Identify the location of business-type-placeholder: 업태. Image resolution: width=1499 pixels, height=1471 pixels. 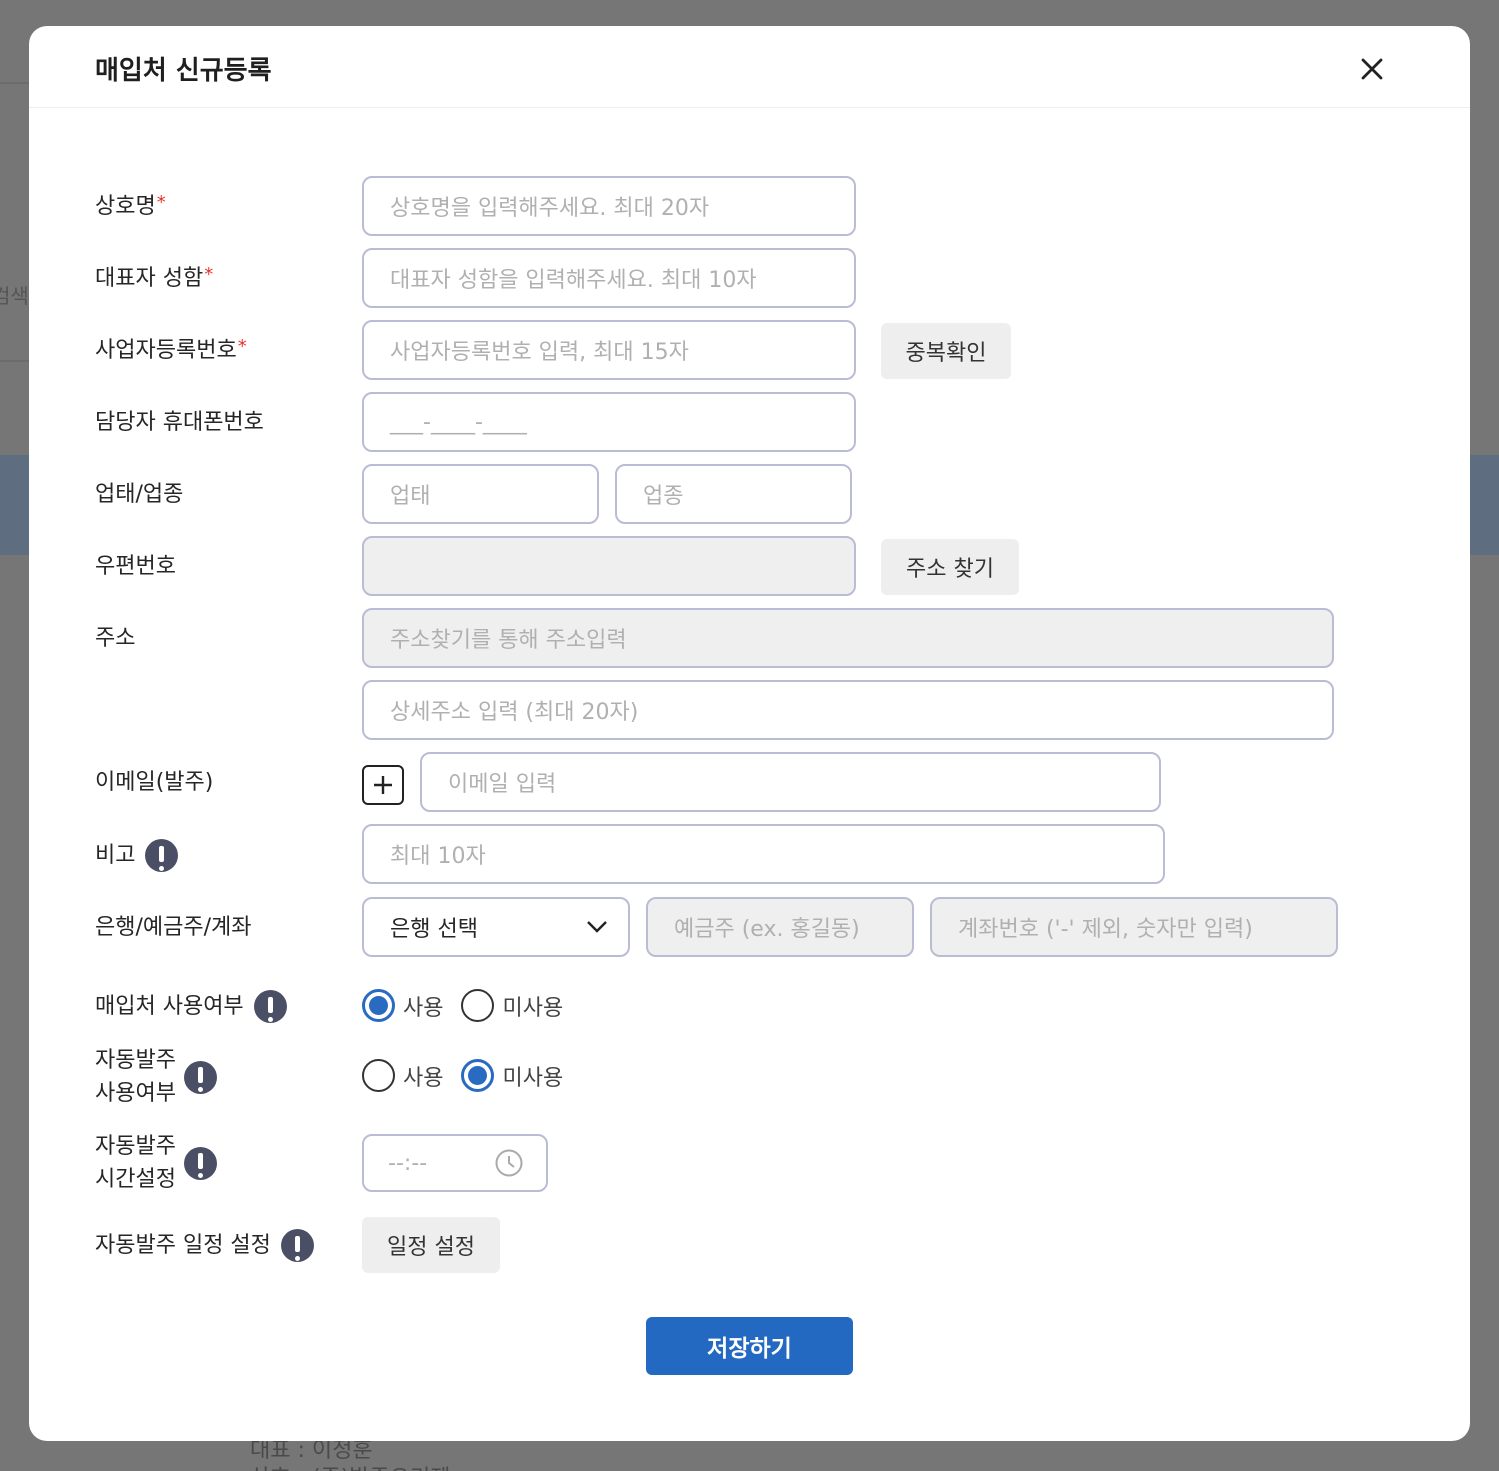
(410, 496).